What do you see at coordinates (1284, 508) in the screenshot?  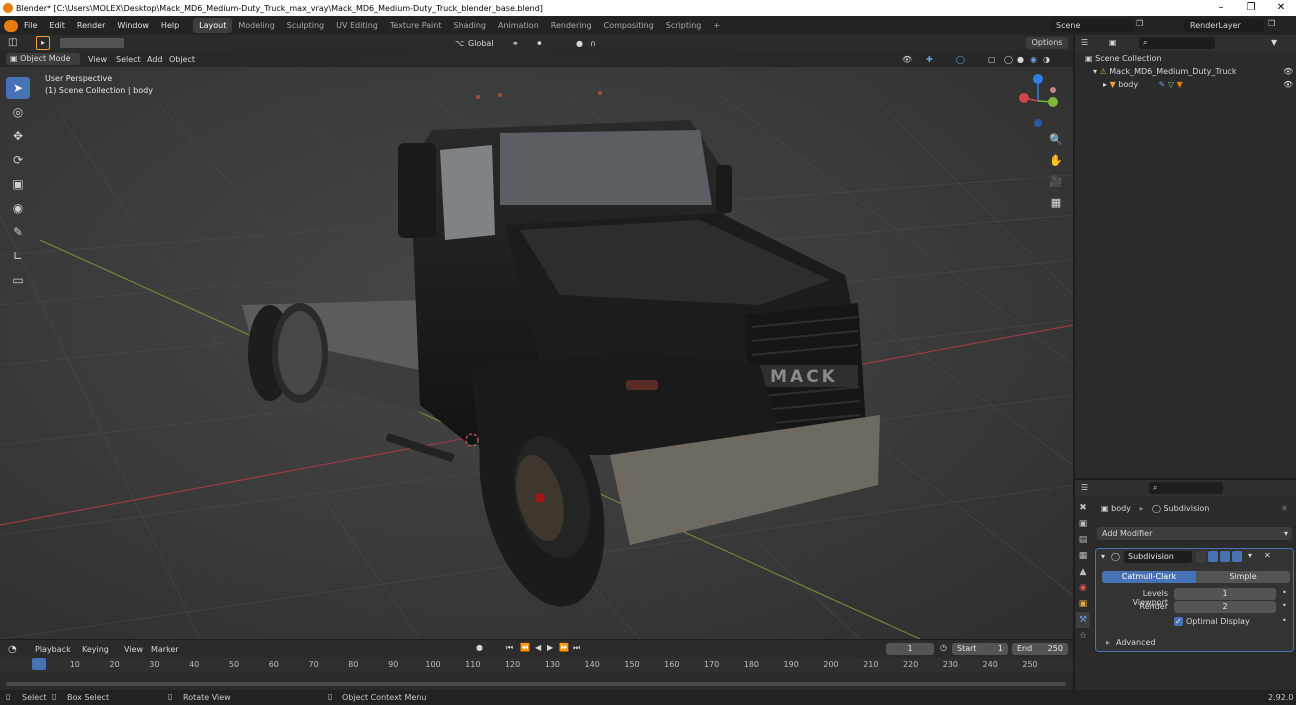 I see `pin-icon: ✳` at bounding box center [1284, 508].